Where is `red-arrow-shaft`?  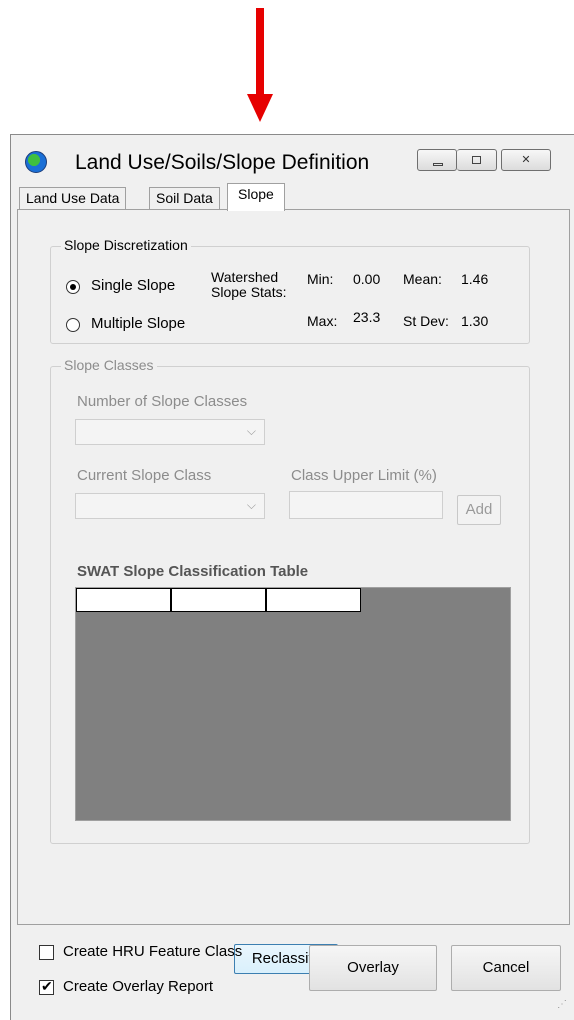 red-arrow-shaft is located at coordinates (260, 52).